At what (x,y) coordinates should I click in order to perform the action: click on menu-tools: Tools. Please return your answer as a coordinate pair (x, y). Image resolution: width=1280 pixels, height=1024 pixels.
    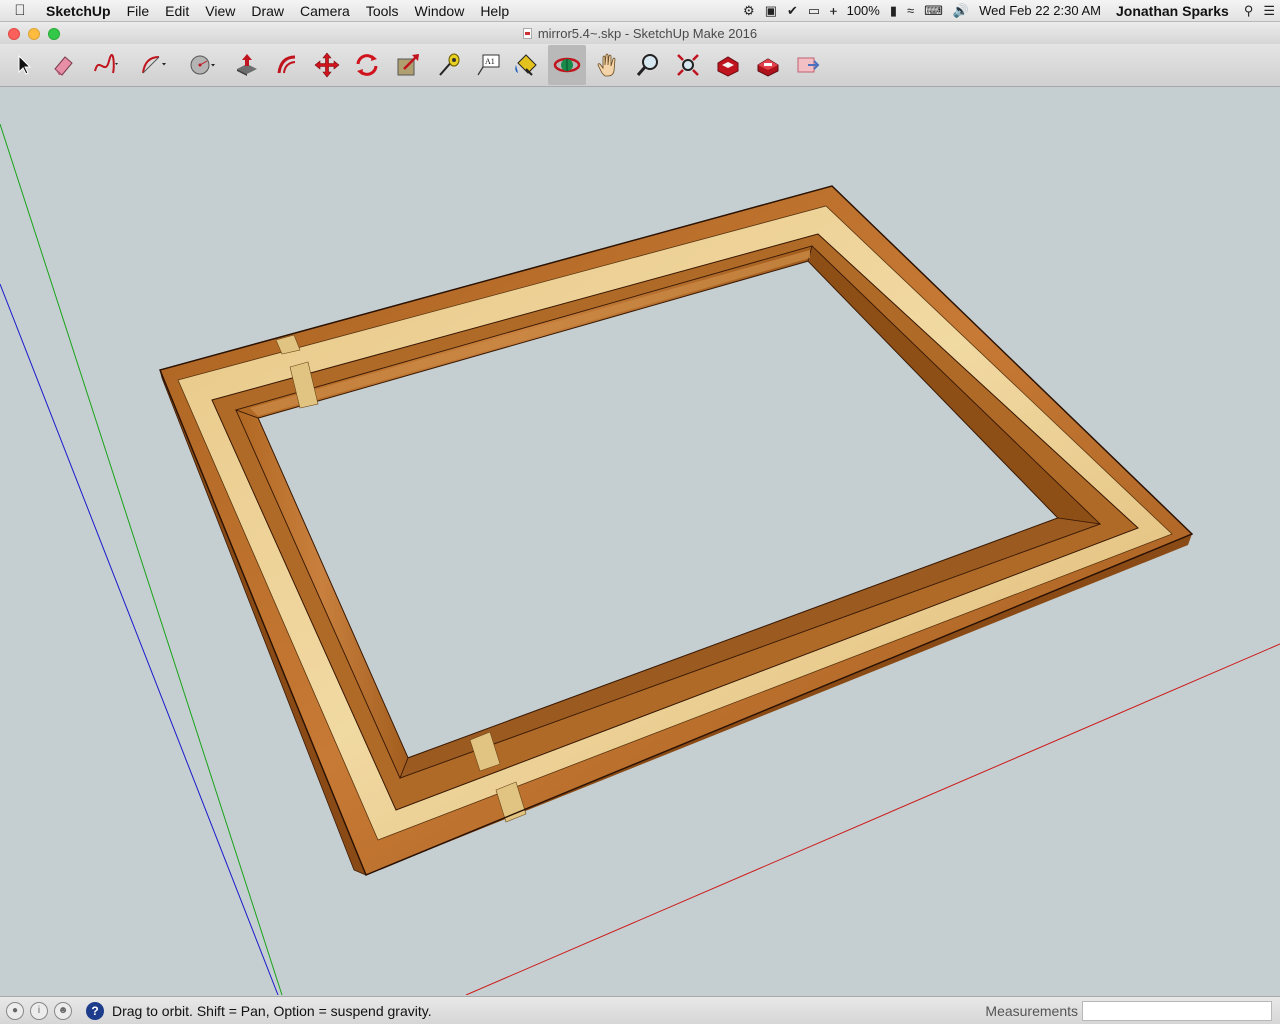
    Looking at the image, I should click on (382, 11).